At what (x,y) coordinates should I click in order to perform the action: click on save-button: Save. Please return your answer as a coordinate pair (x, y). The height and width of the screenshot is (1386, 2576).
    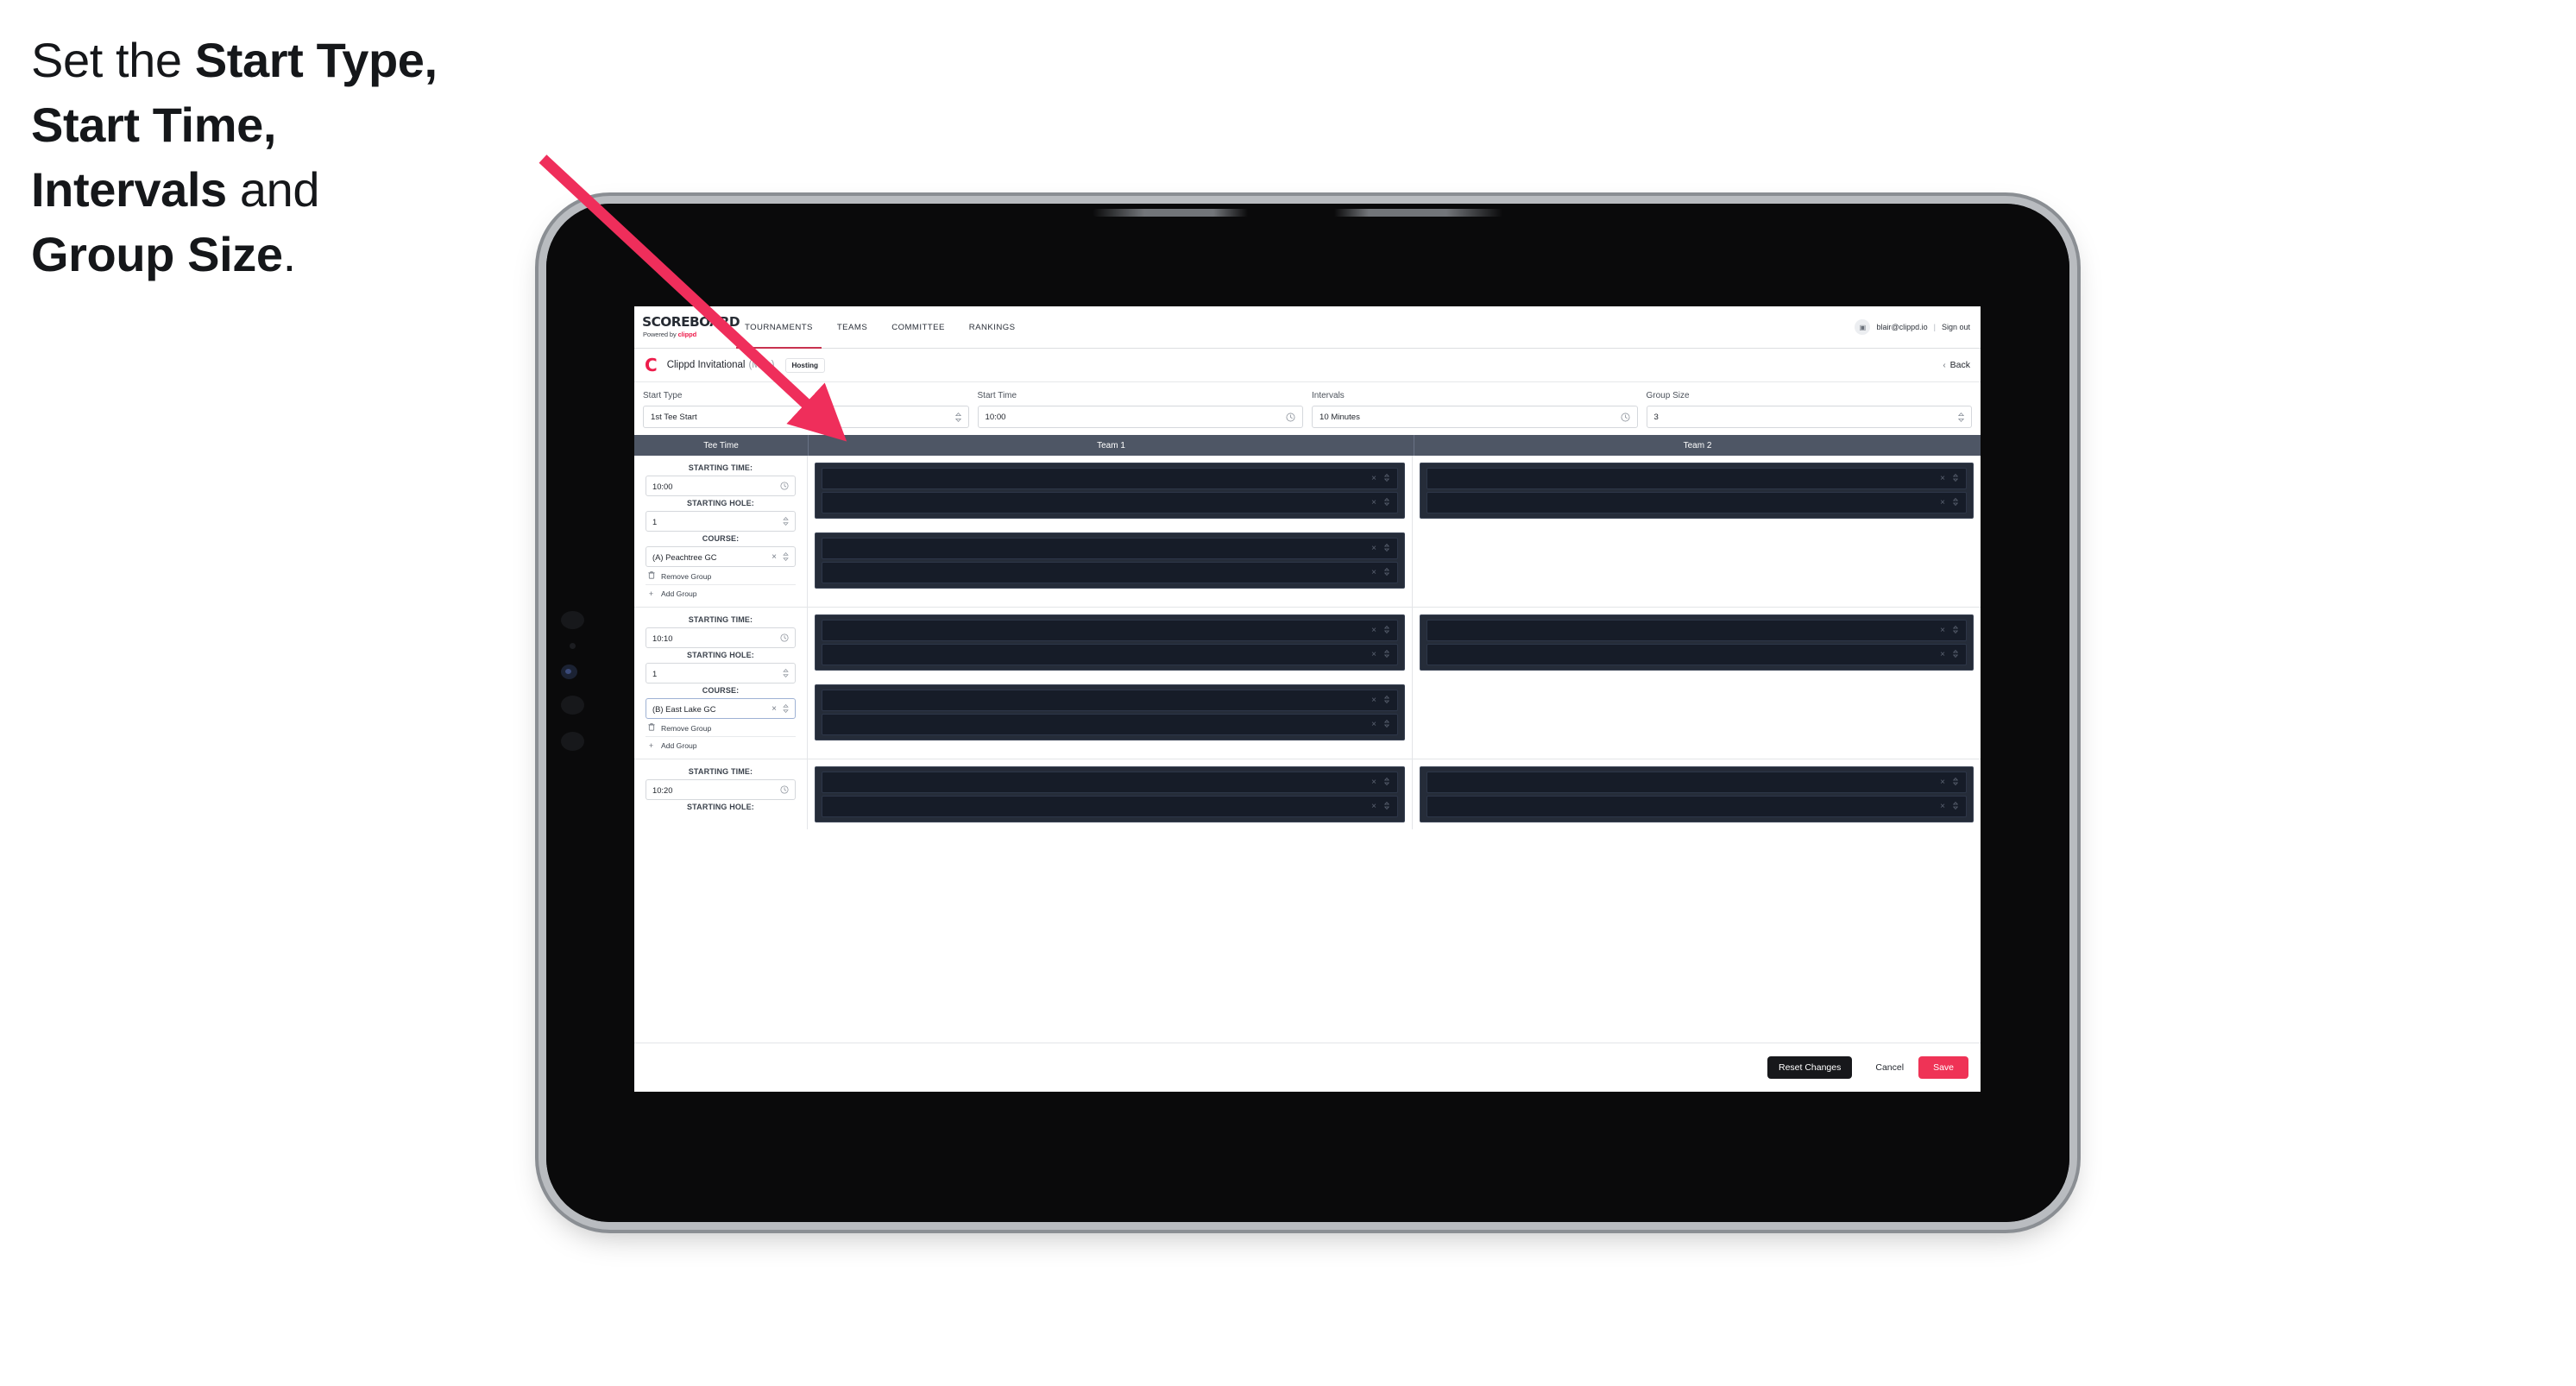
    Looking at the image, I should click on (1943, 1068).